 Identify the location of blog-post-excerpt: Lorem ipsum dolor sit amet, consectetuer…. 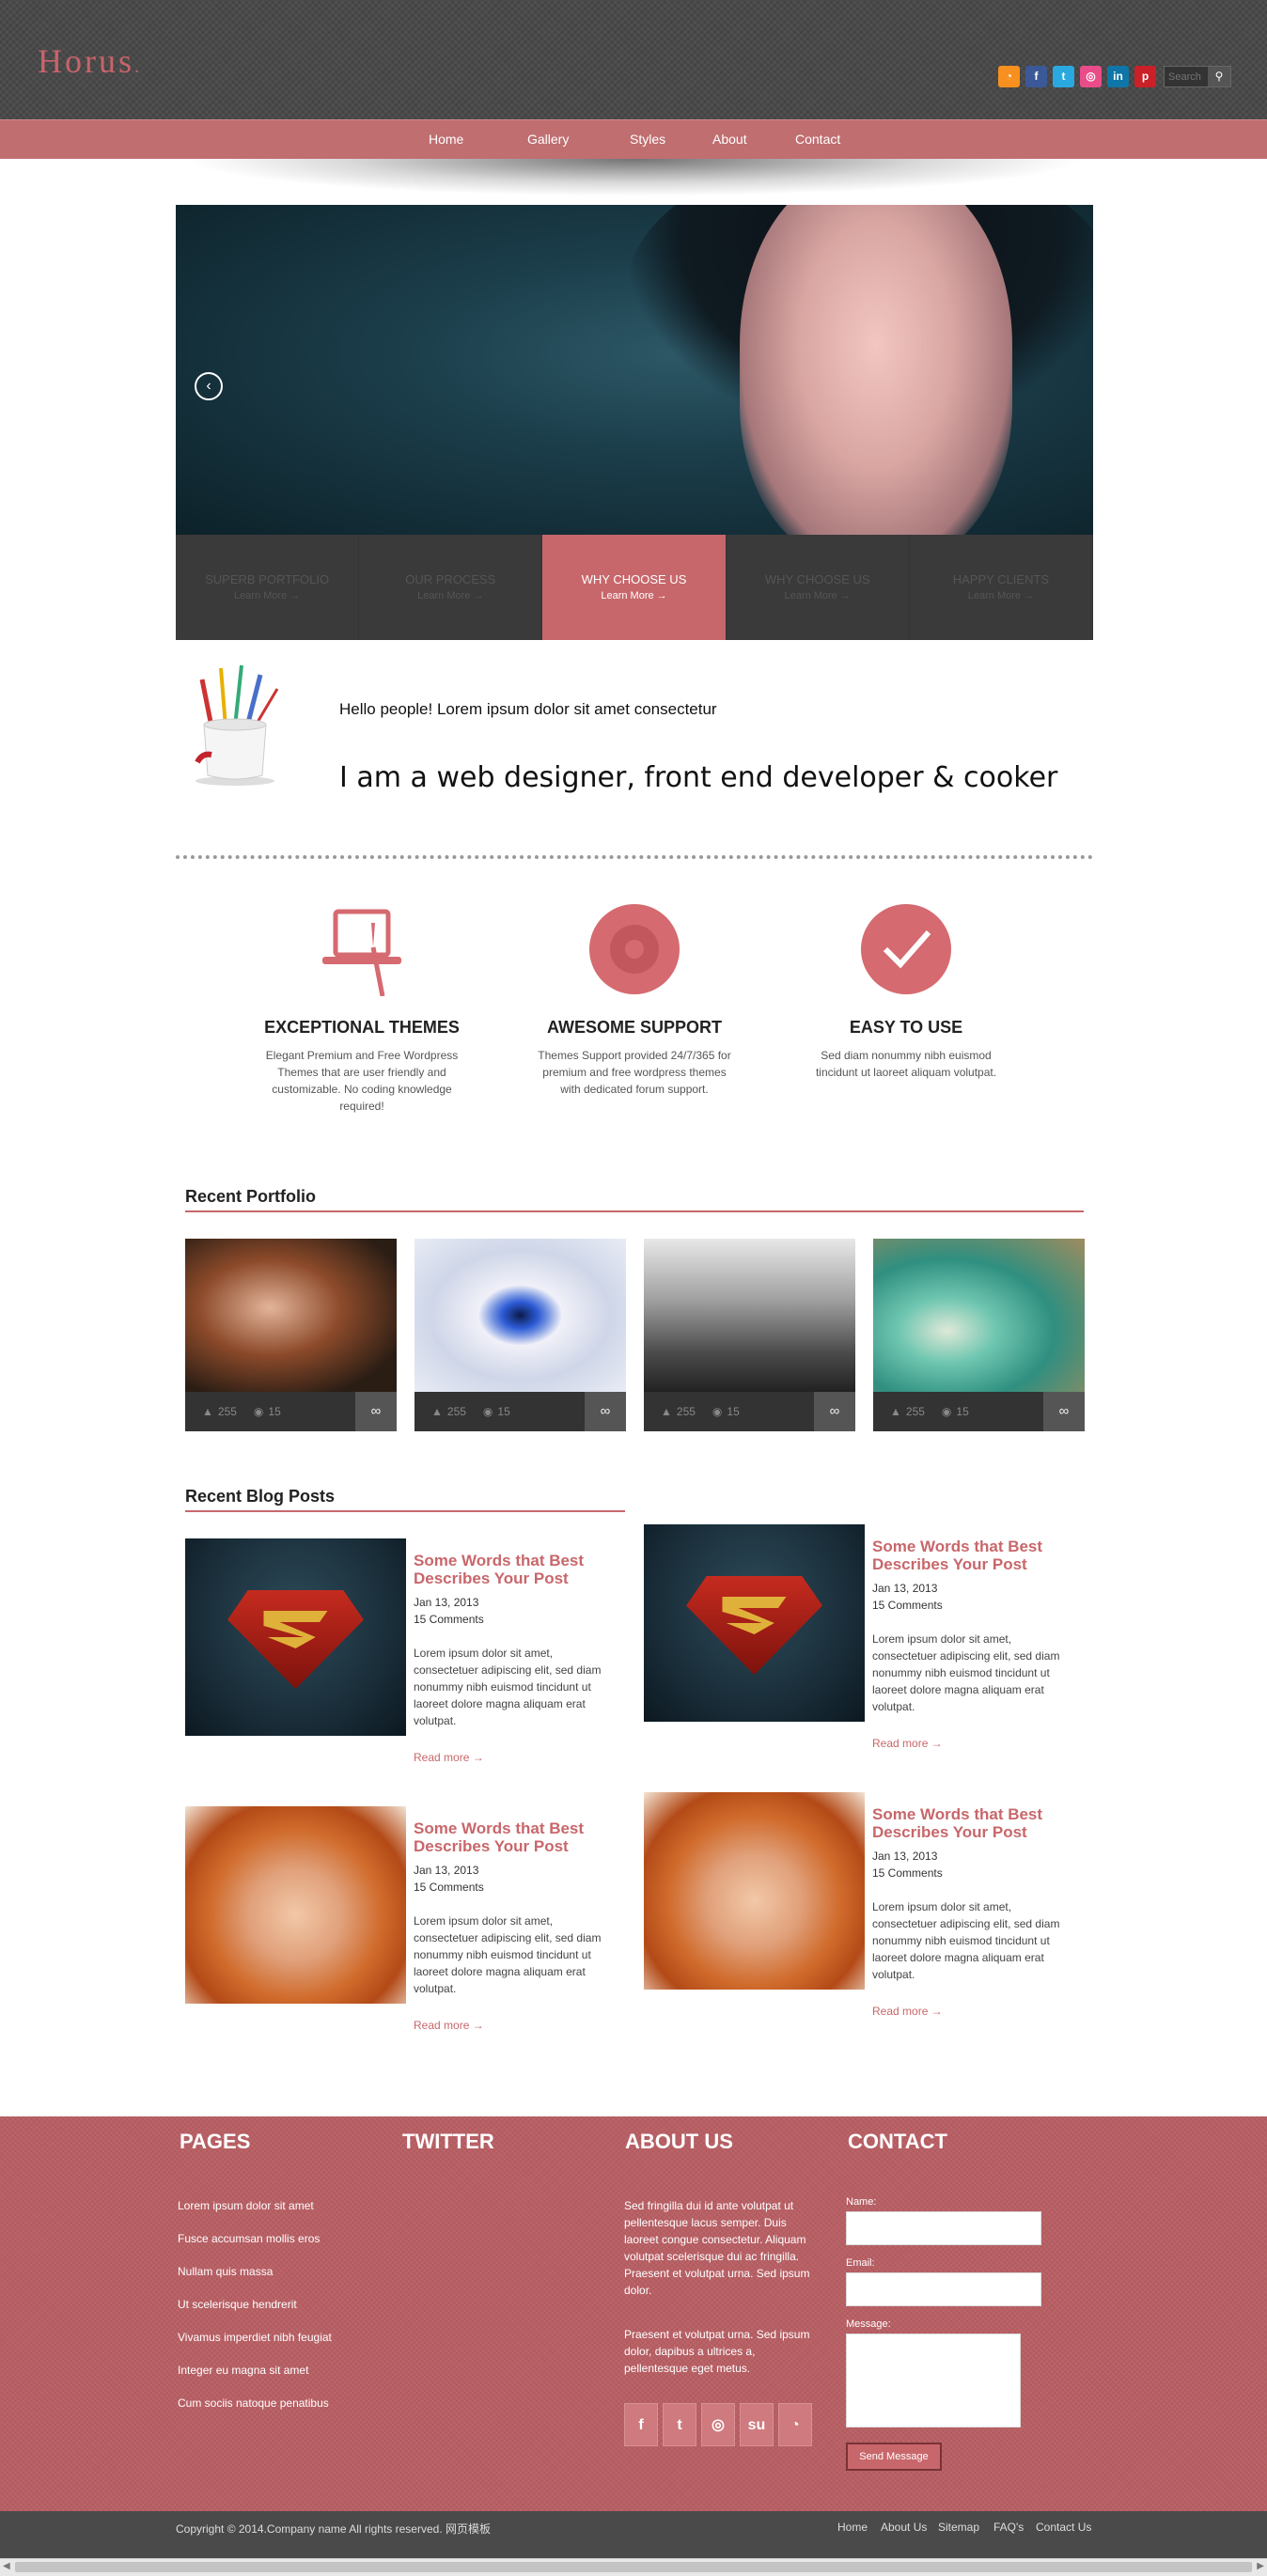
(966, 1673).